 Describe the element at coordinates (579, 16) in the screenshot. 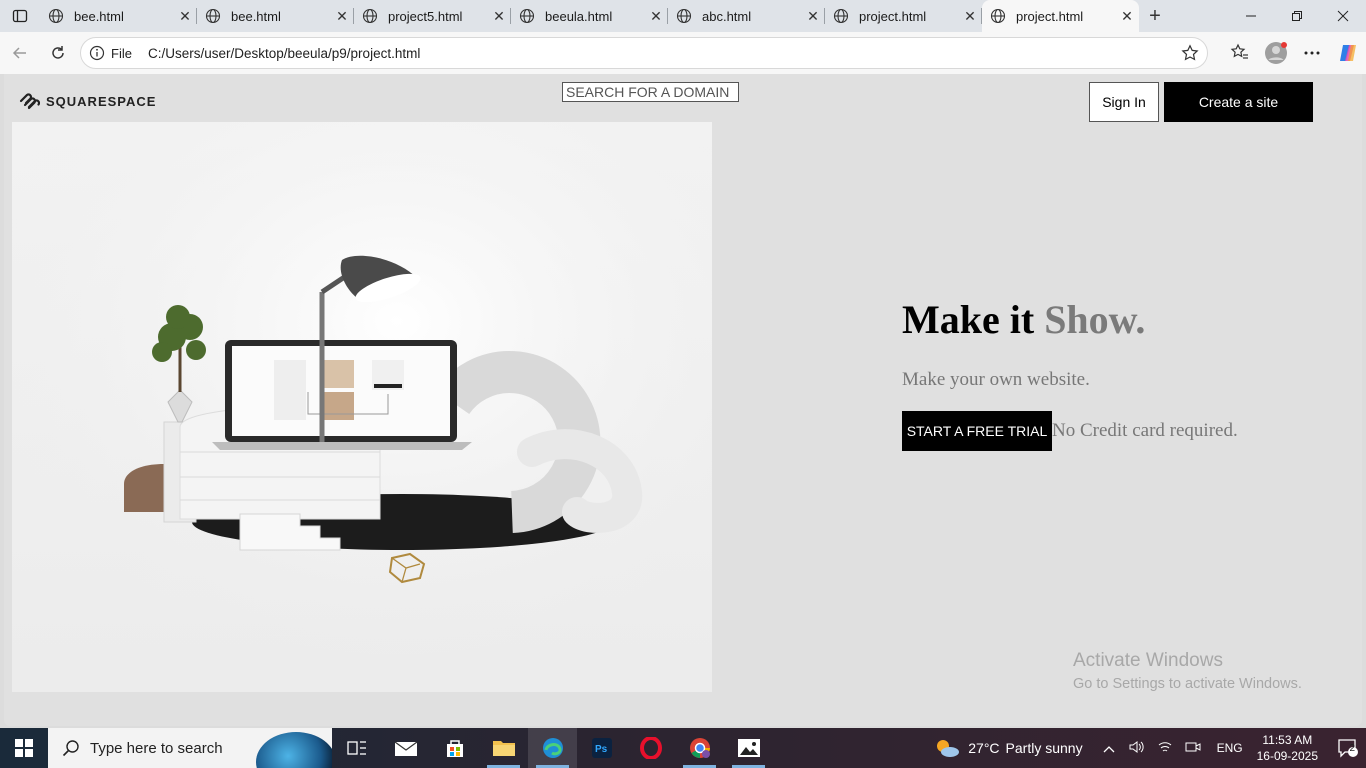

I see `tab-title: beeula.html` at that location.